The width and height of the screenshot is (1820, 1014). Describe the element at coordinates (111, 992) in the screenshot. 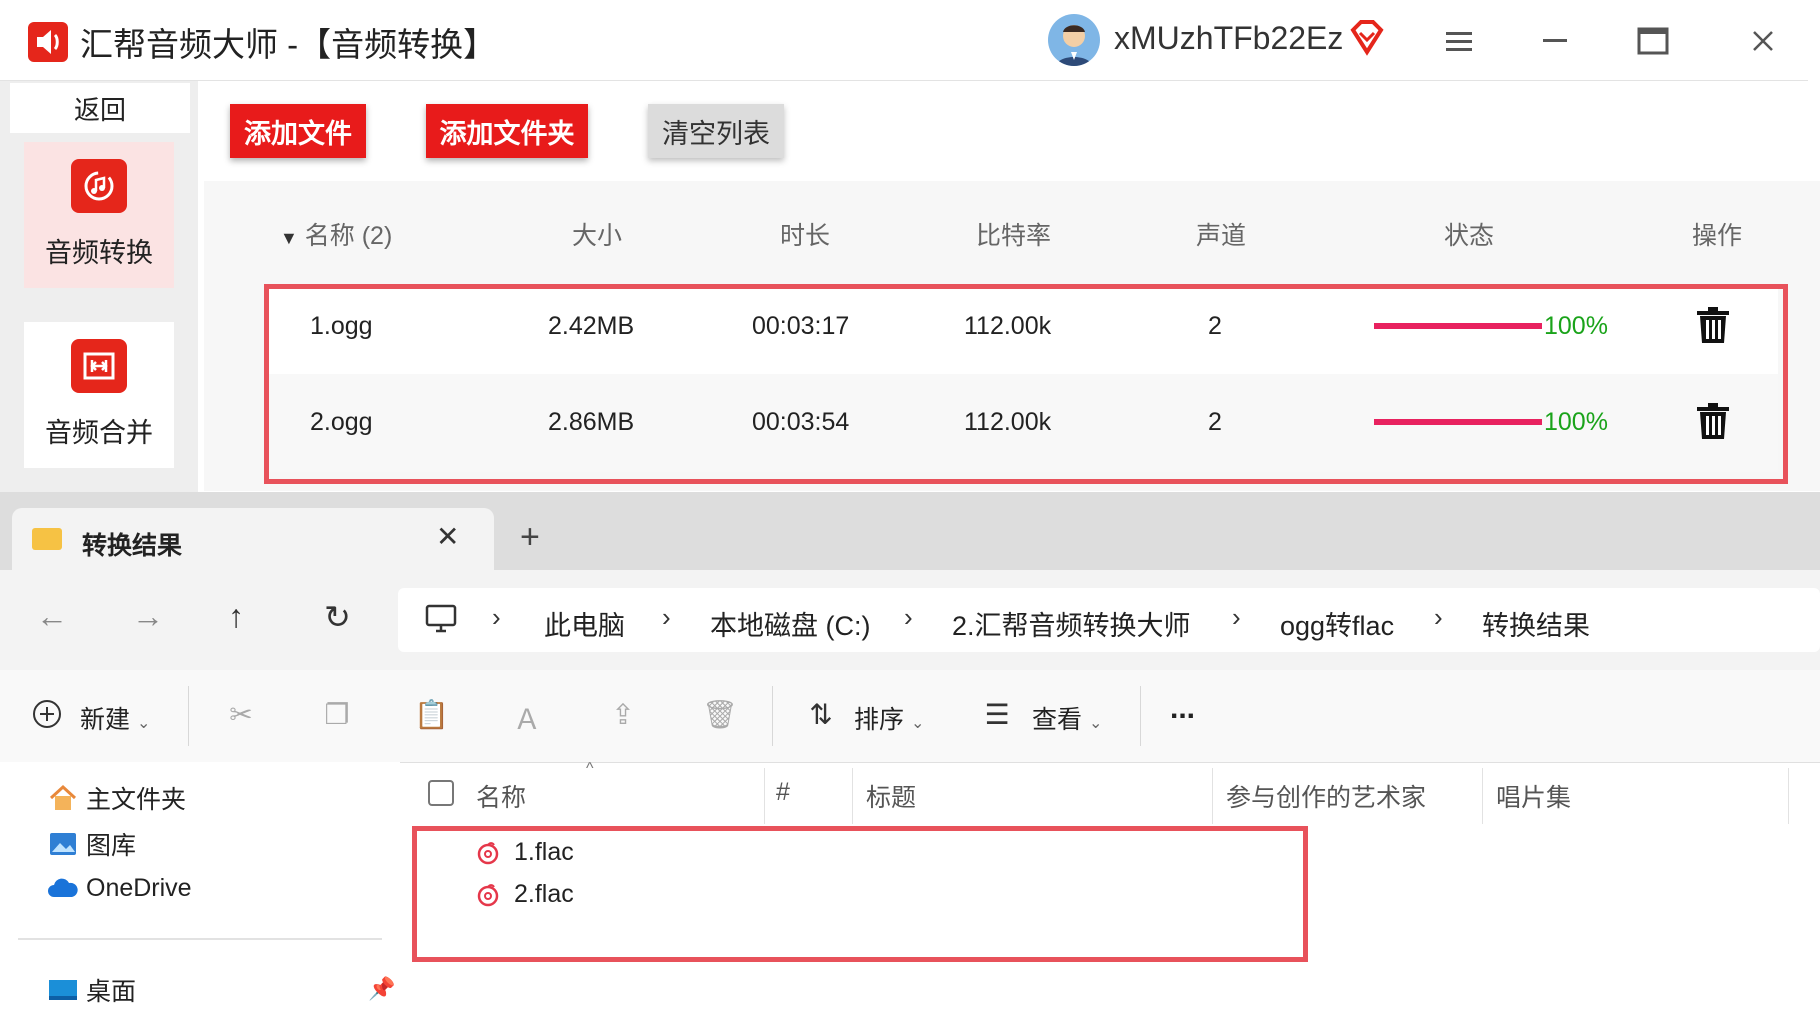

I see `nav-label: 桌面` at that location.